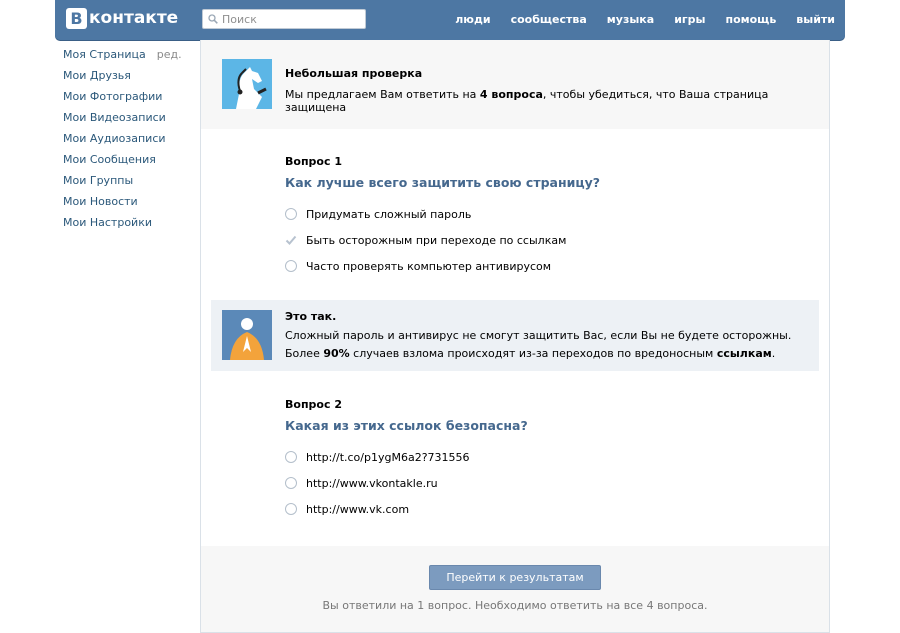 This screenshot has height=633, width=900. I want to click on vk-logo: В контакте, so click(122, 18).